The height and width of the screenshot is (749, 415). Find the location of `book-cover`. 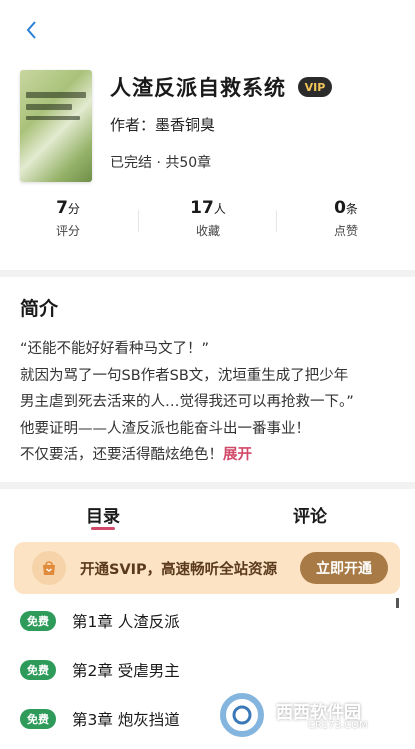

book-cover is located at coordinates (56, 126).